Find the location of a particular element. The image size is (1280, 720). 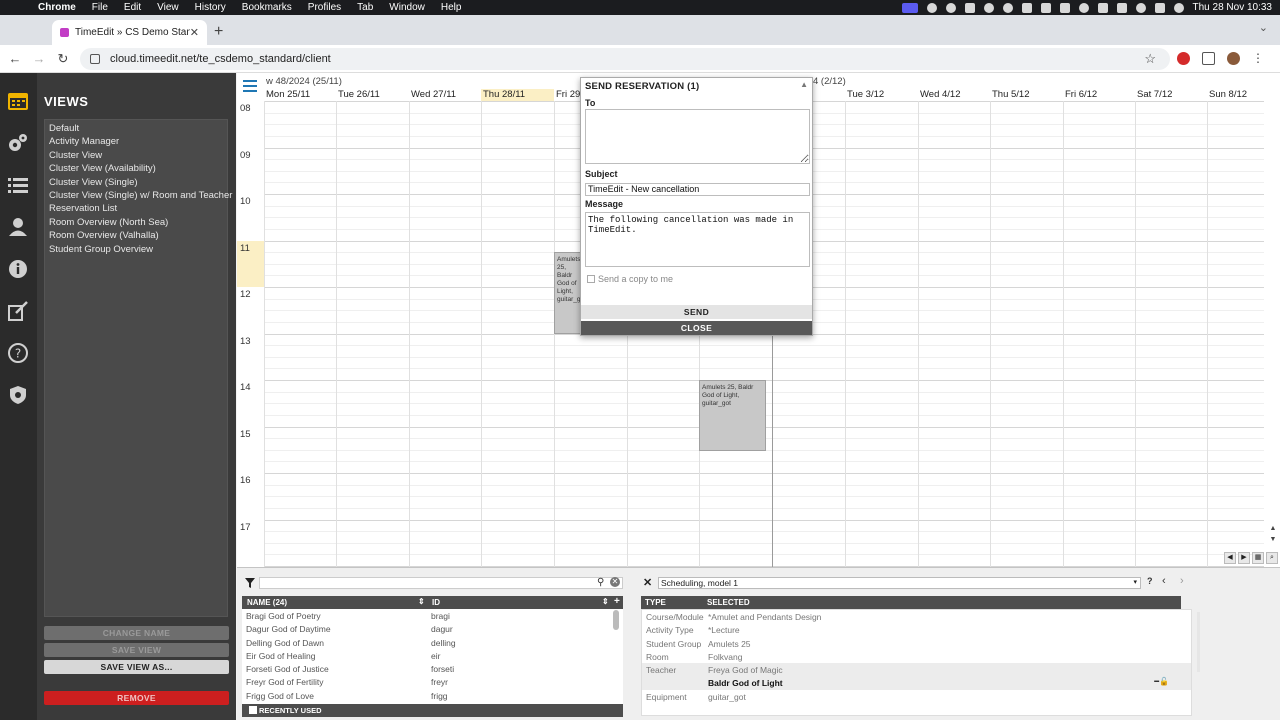

day-header: Sun 8/12 is located at coordinates (1243, 95).